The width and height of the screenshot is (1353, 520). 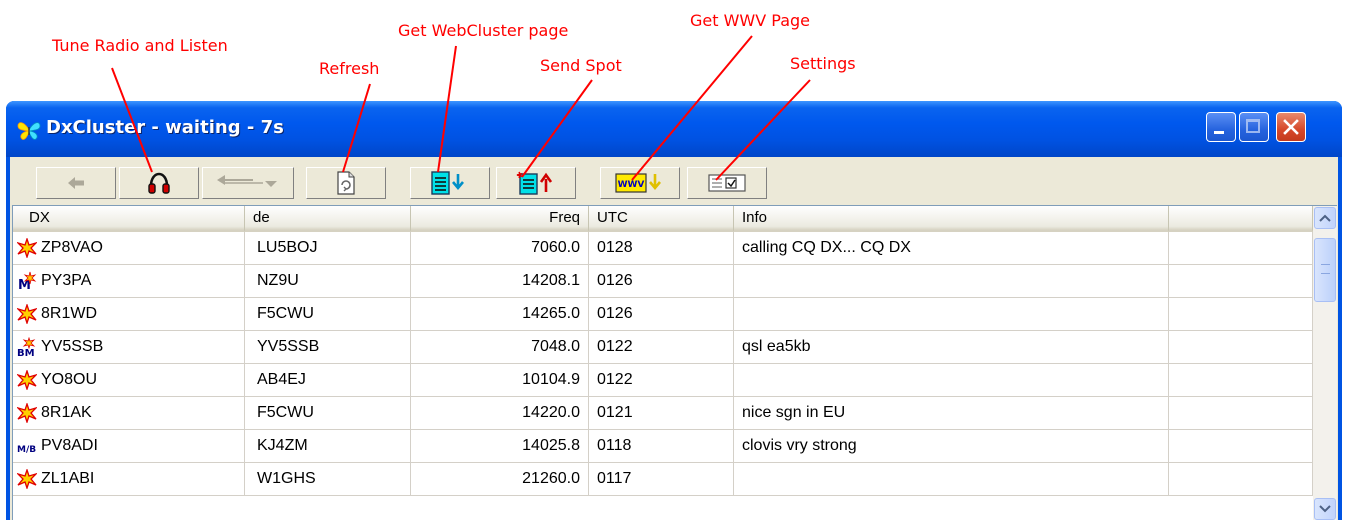 What do you see at coordinates (129, 413) in the screenshot?
I see `cell-dx: 8R1AK` at bounding box center [129, 413].